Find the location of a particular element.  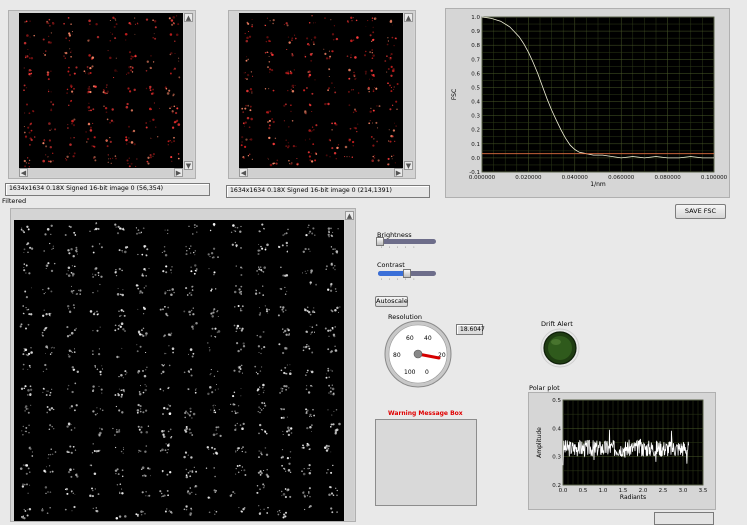

x-axis-label: 1/nm is located at coordinates (598, 184).